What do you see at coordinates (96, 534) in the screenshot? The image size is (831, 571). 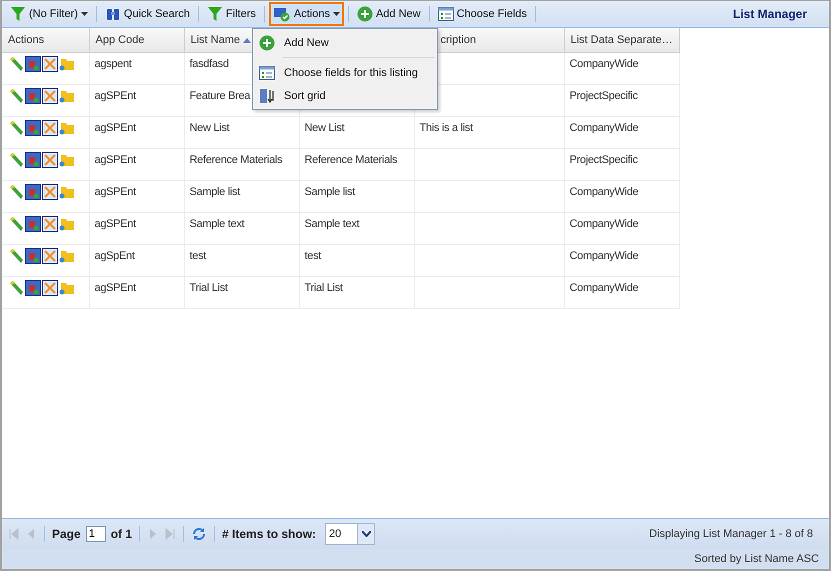 I see `page-field: 1` at bounding box center [96, 534].